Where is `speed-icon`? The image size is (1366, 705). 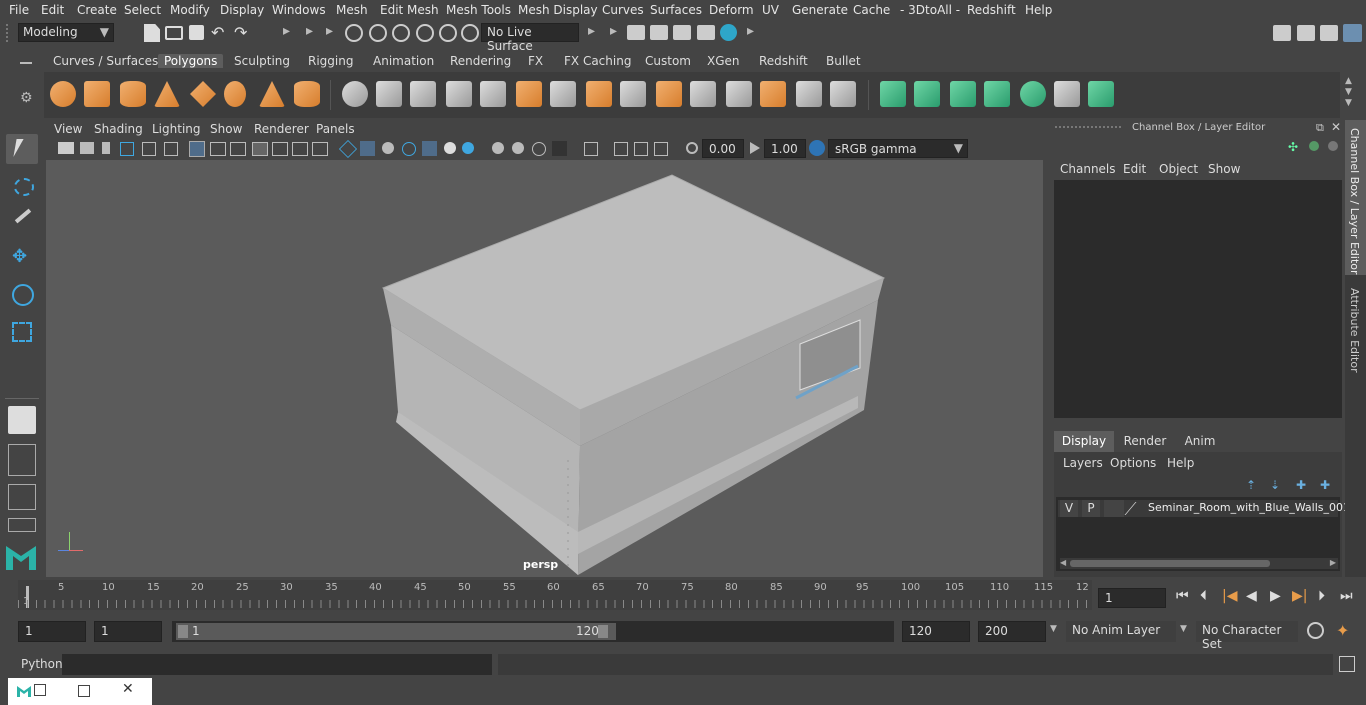 speed-icon is located at coordinates (1333, 146).